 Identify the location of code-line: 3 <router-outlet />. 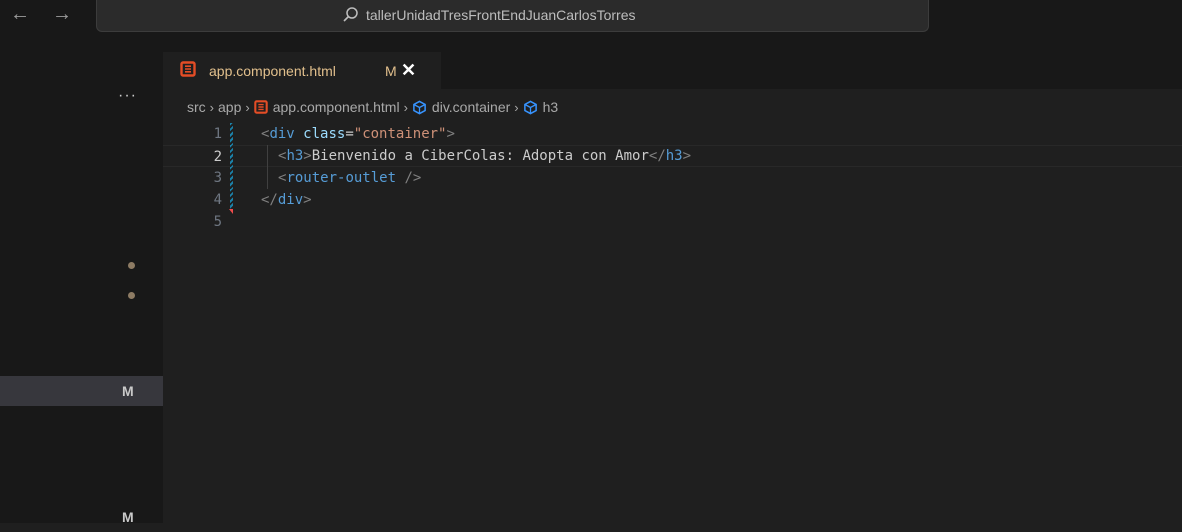
(672, 178).